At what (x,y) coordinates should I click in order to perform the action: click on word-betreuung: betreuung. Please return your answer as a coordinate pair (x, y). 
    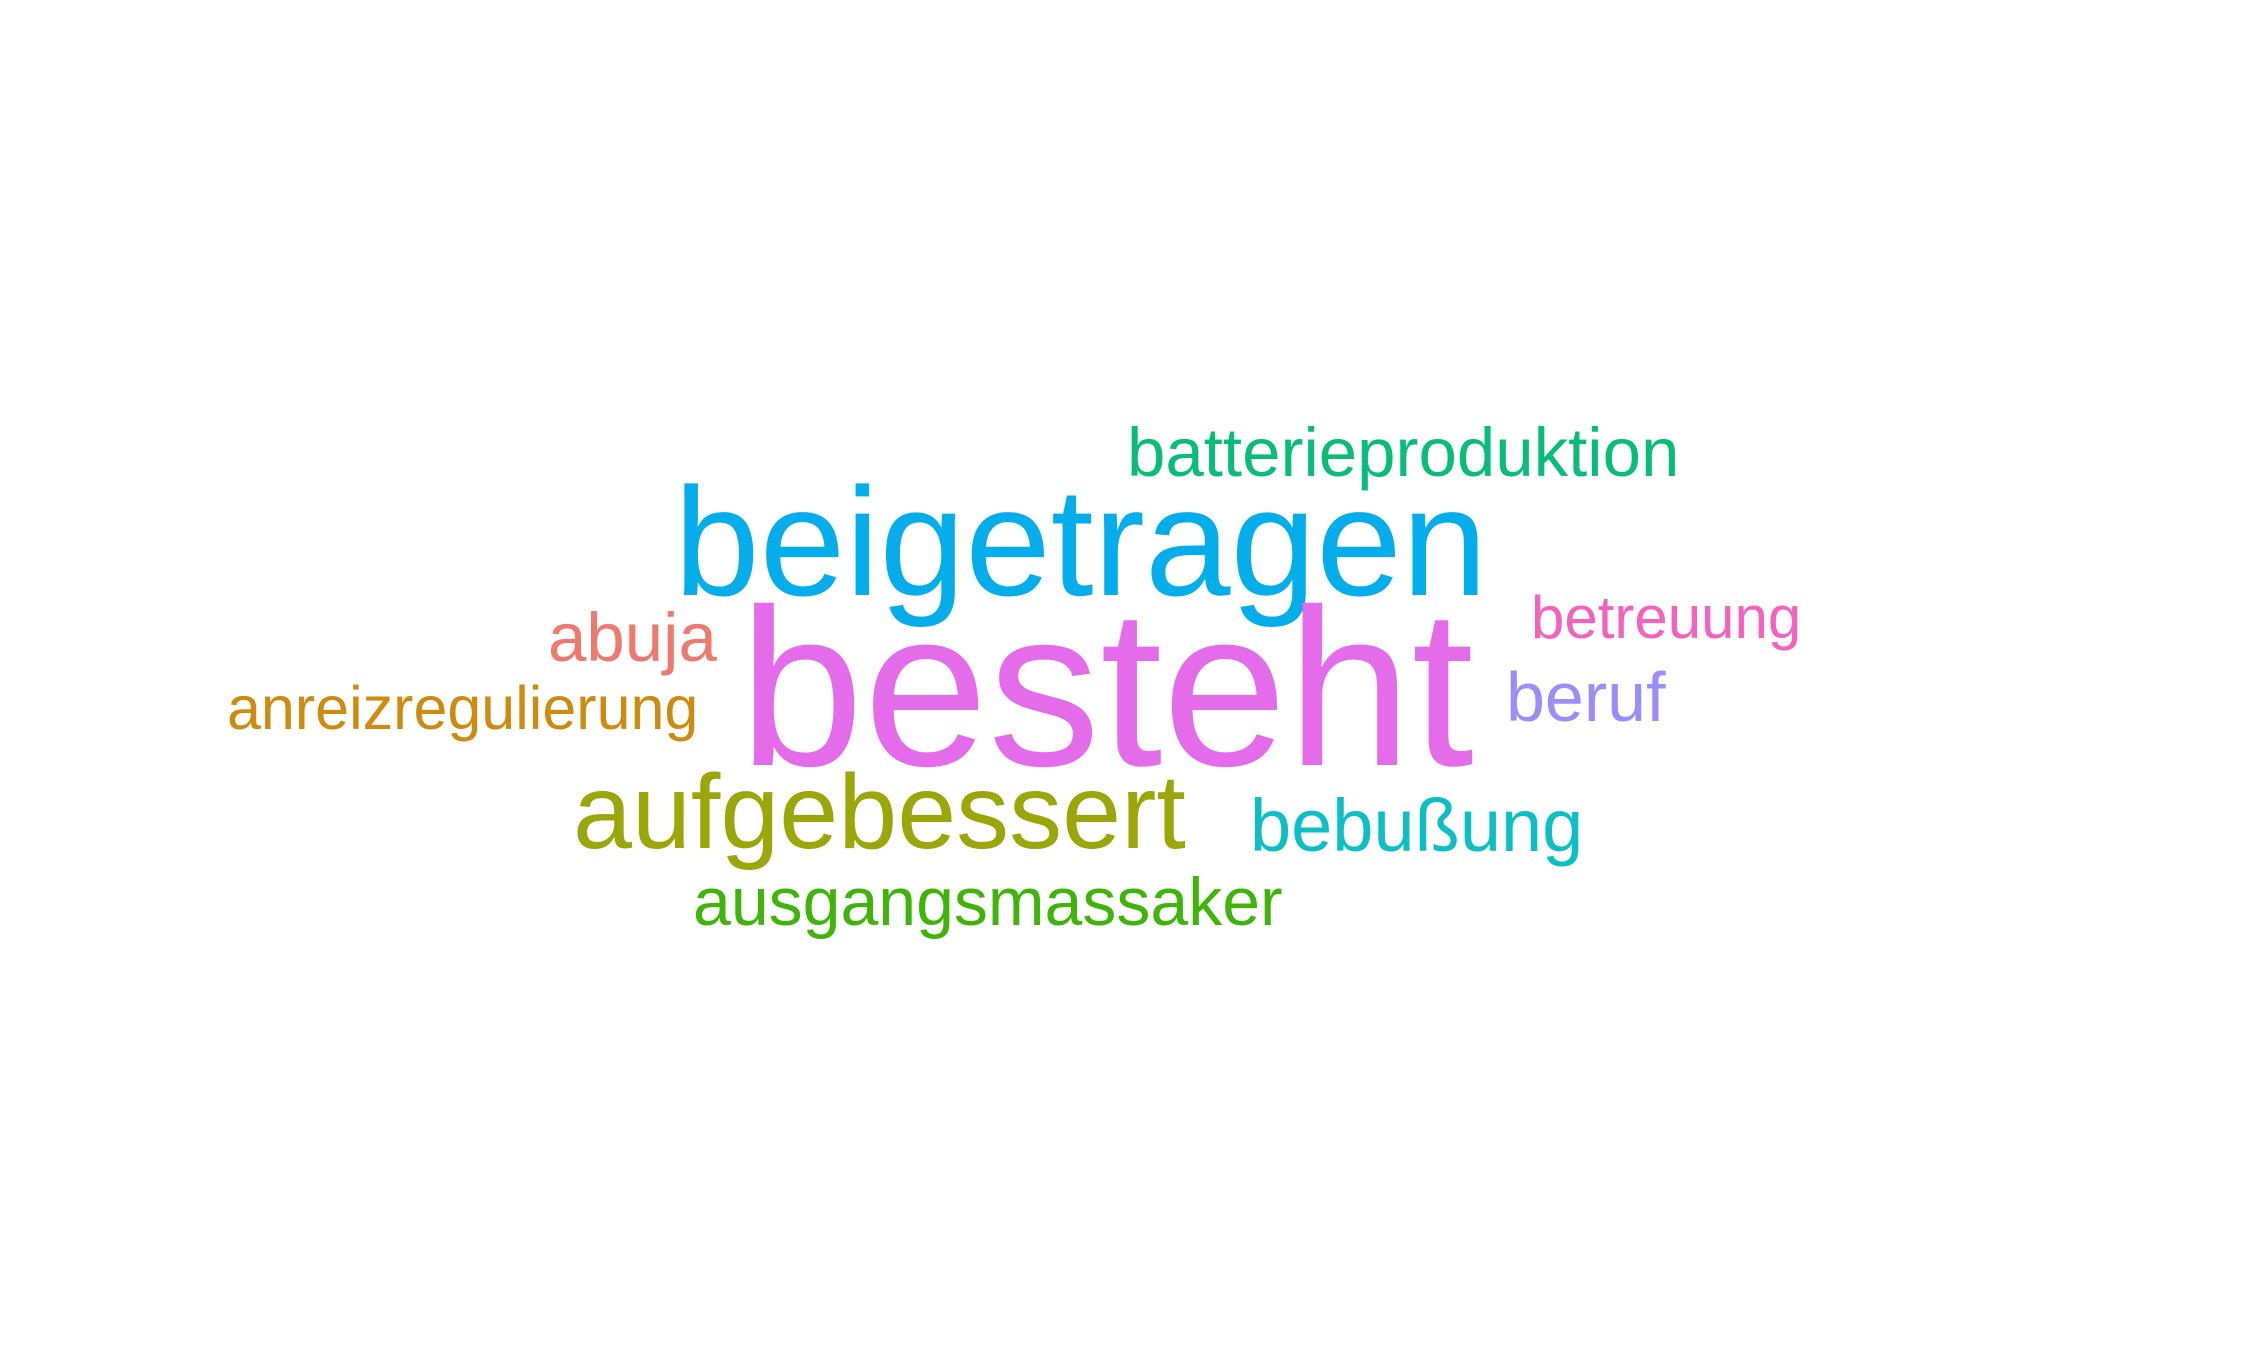
    Looking at the image, I should click on (1666, 617).